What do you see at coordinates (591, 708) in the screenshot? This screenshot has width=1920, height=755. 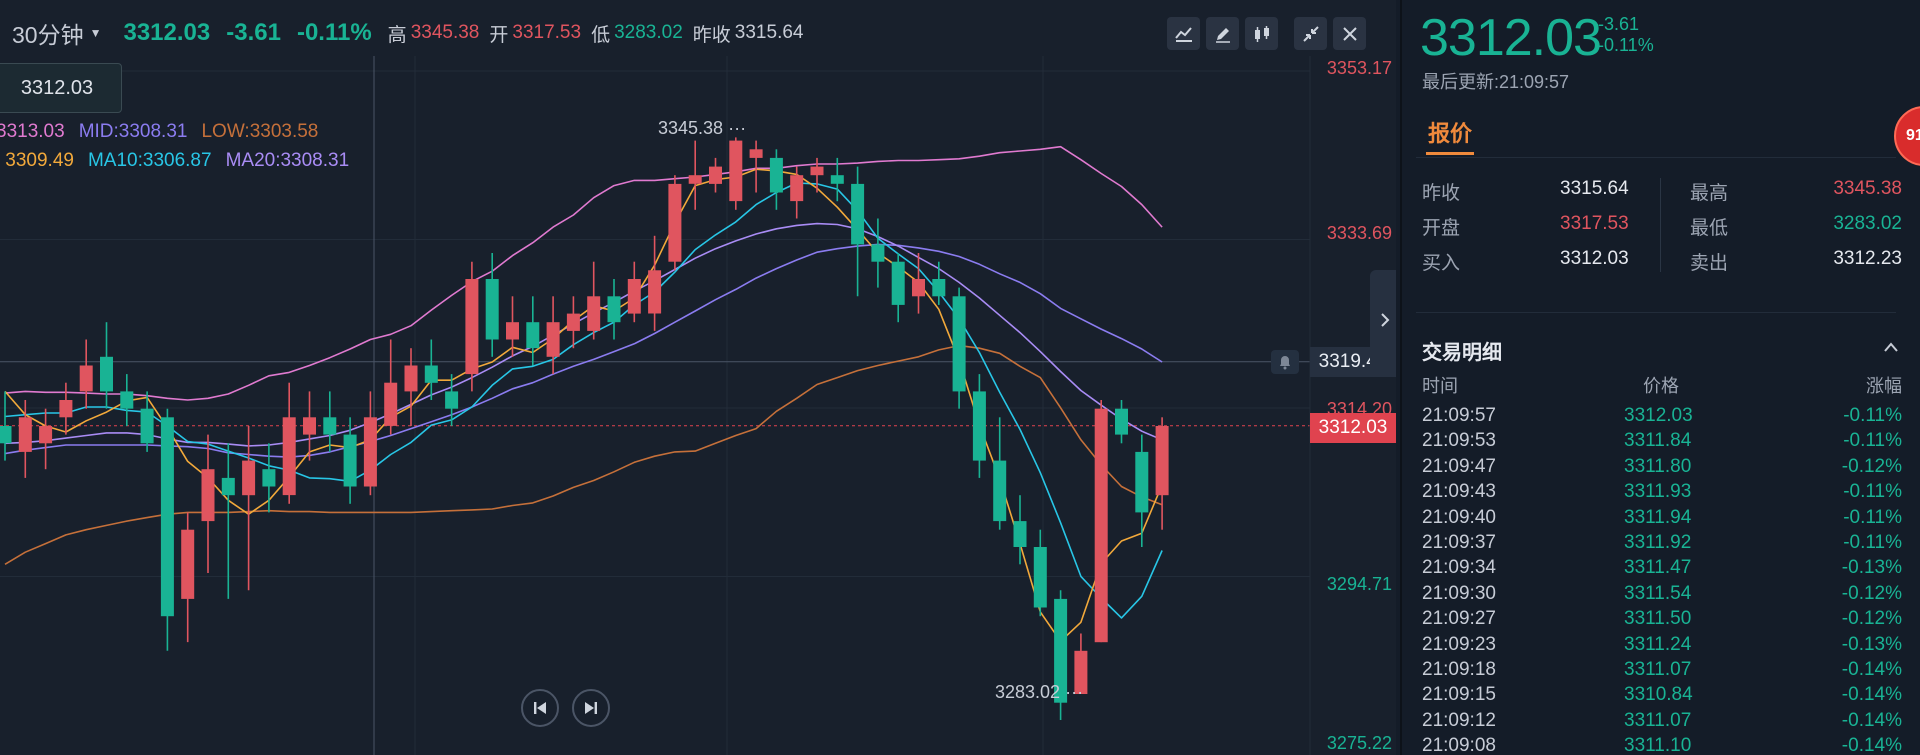 I see `next-button` at bounding box center [591, 708].